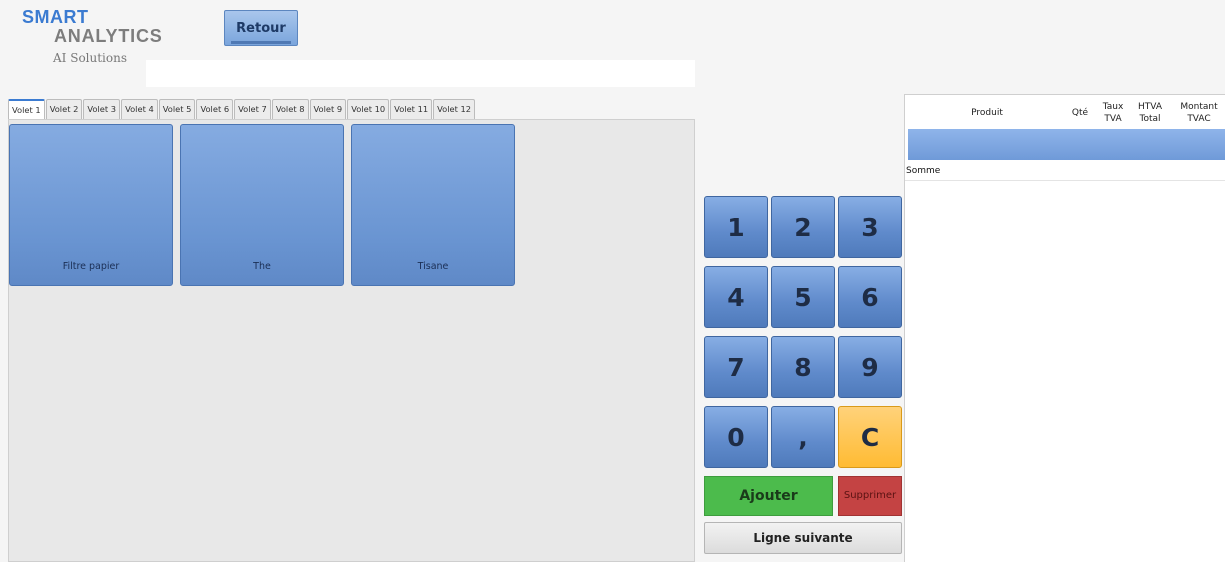 This screenshot has height=562, width=1225. Describe the element at coordinates (290, 109) in the screenshot. I see `tab-volet-8: Volet 8` at that location.